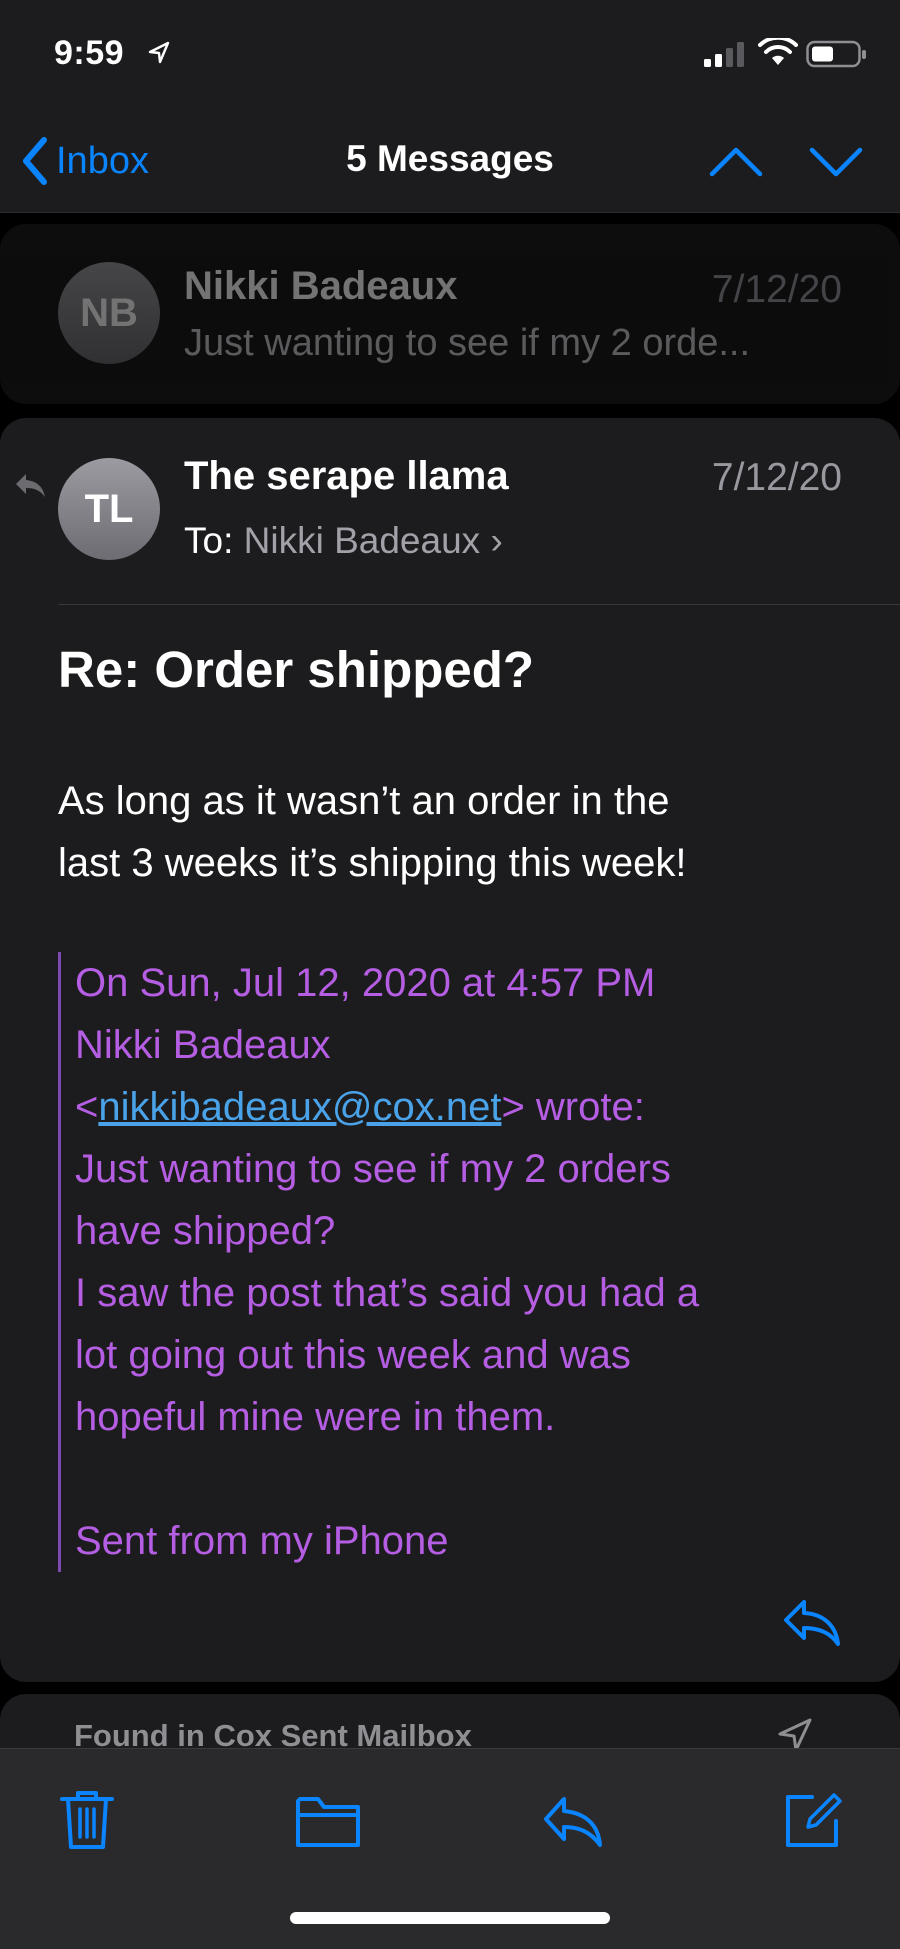  Describe the element at coordinates (450, 55) in the screenshot. I see `status-bar: 9:59` at that location.